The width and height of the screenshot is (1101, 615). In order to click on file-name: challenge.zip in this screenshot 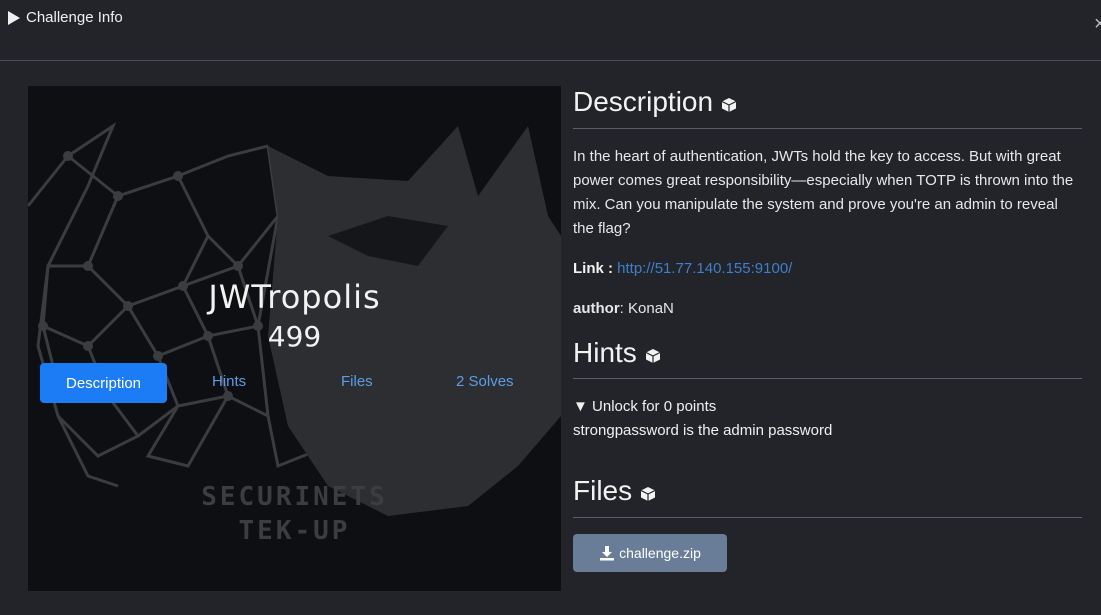, I will do `click(660, 553)`.